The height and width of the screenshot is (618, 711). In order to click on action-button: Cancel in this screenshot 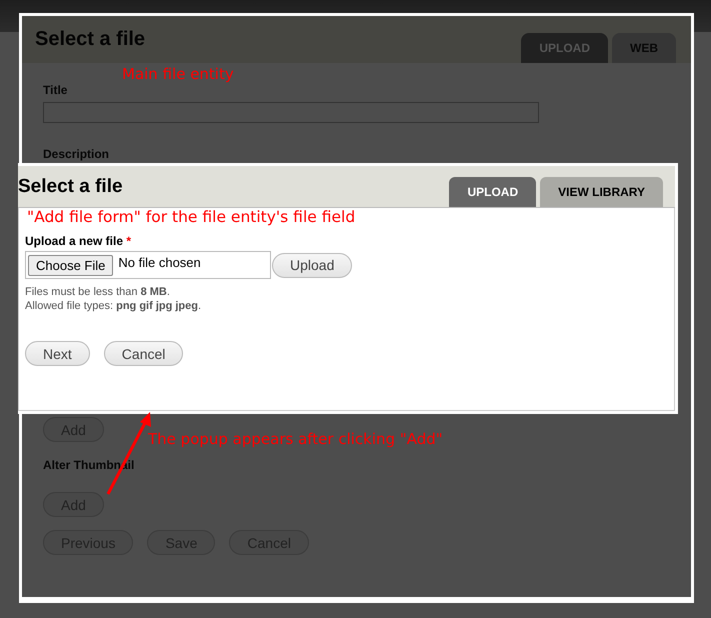, I will do `click(144, 353)`.